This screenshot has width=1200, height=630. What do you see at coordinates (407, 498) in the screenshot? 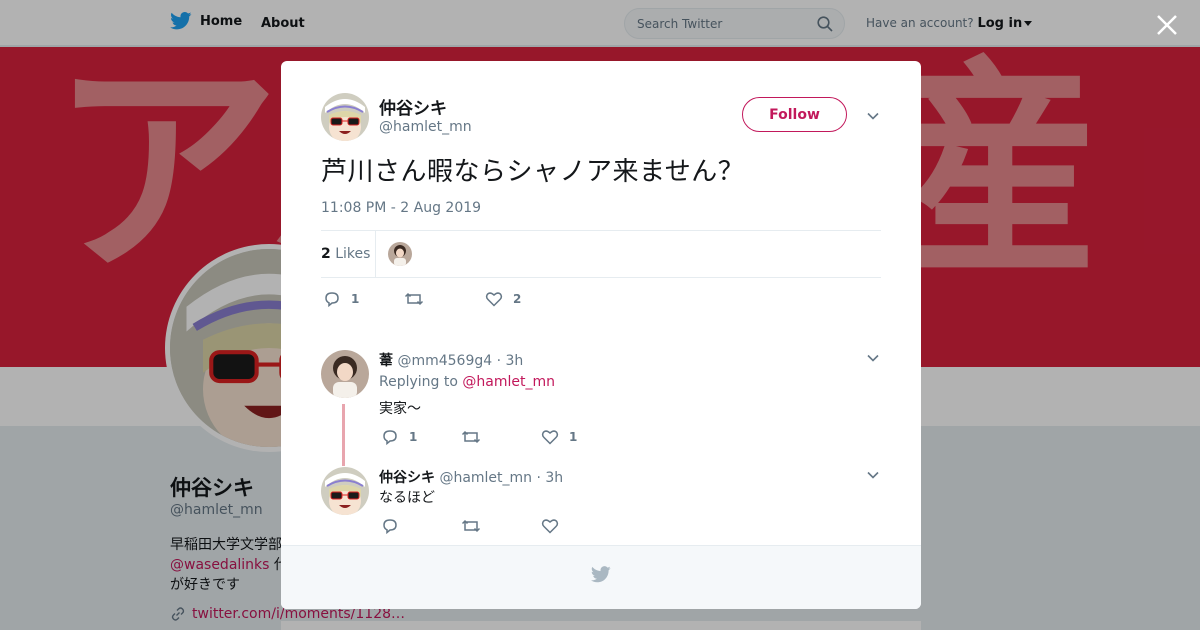
I see `reply-text: なるほど` at bounding box center [407, 498].